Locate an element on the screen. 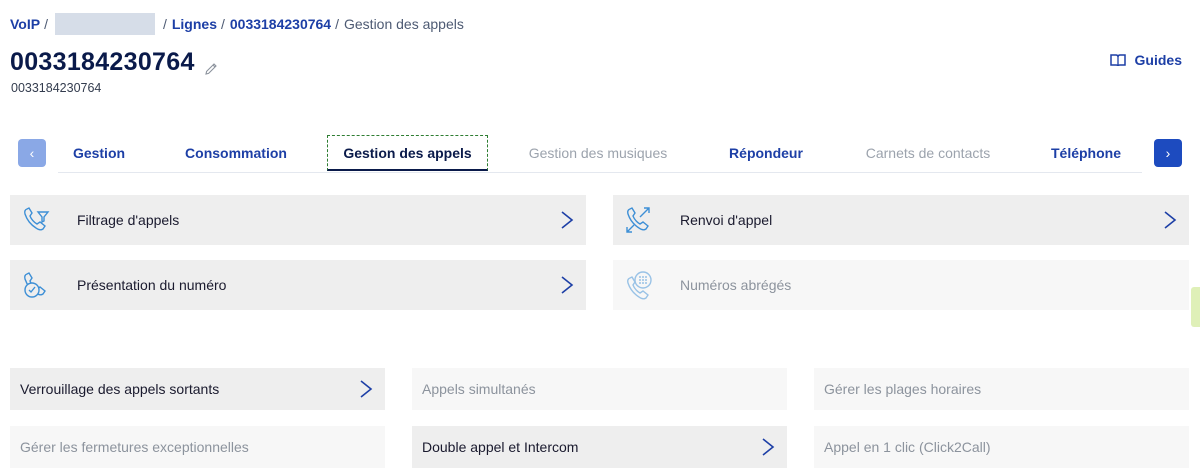 This screenshot has height=475, width=1200. chevron-right-icon: › is located at coordinates (1168, 153).